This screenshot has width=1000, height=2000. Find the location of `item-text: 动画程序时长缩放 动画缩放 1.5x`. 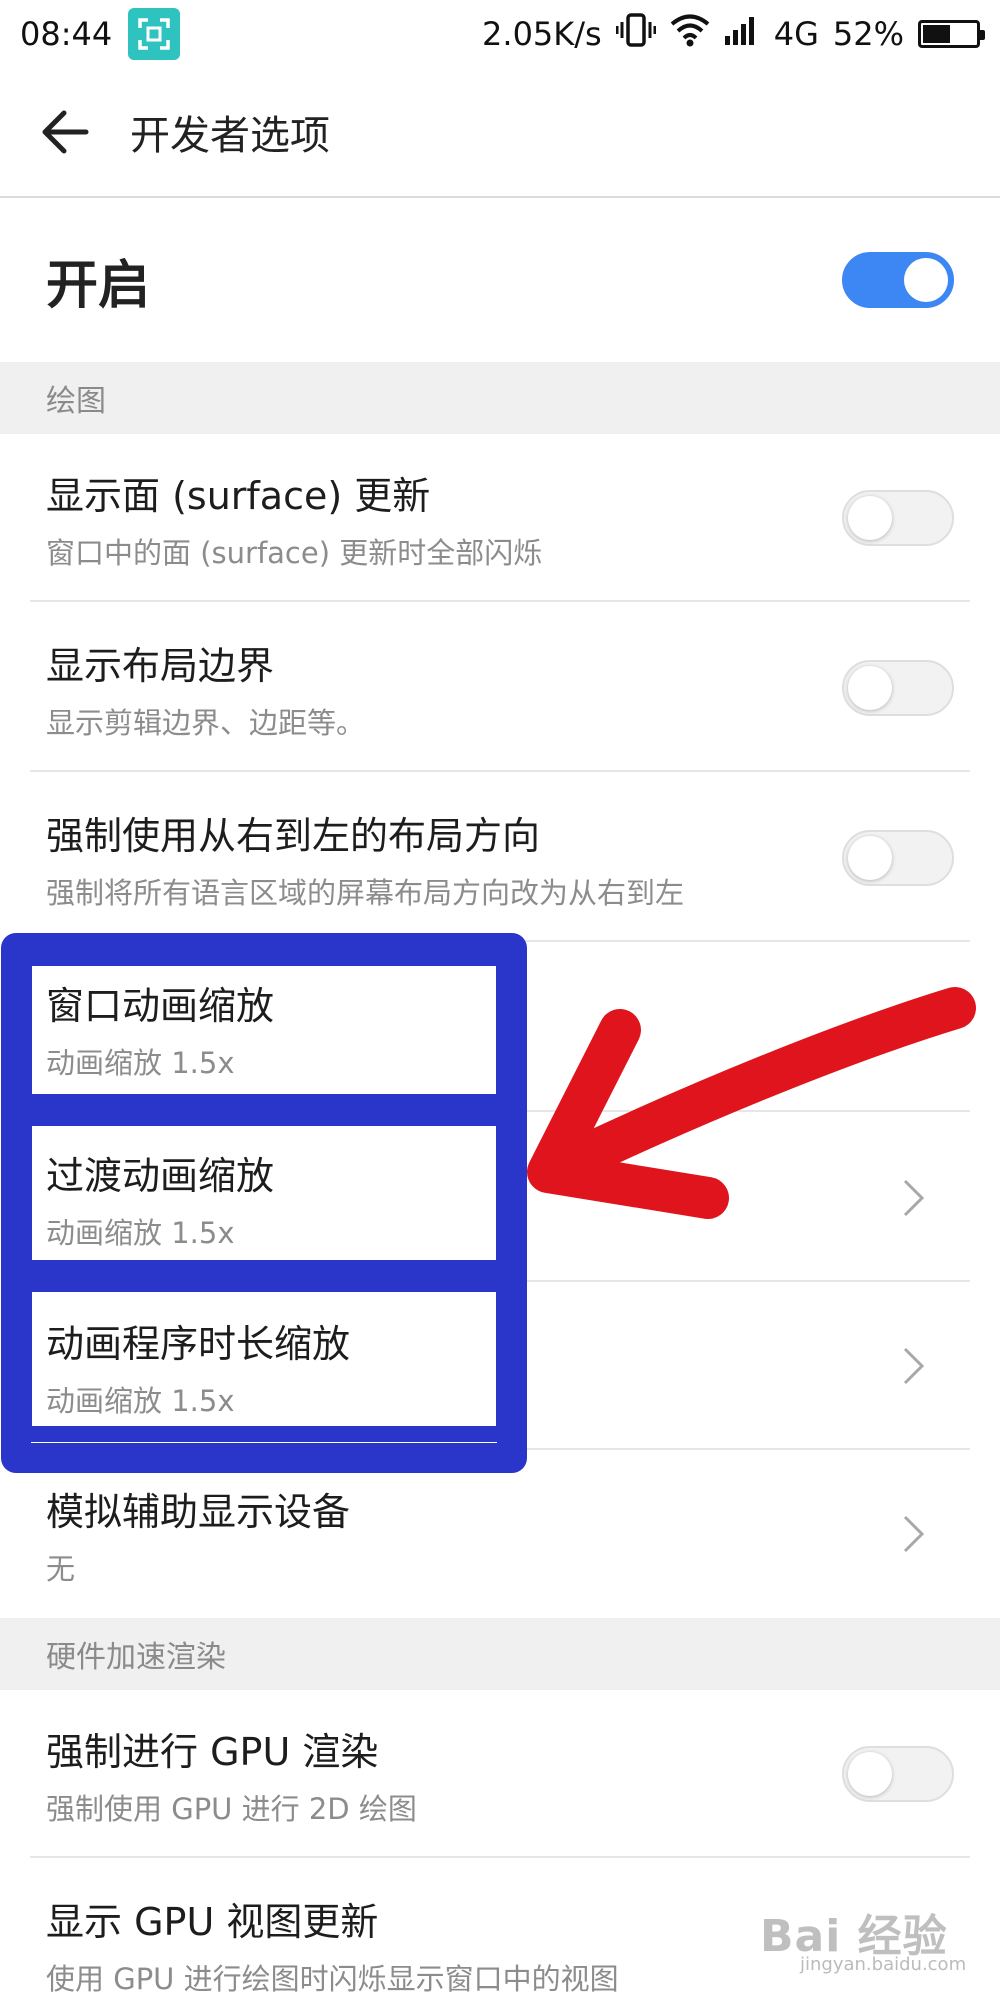

item-text: 动画程序时长缩放 动画缩放 1.5x is located at coordinates (198, 1366).